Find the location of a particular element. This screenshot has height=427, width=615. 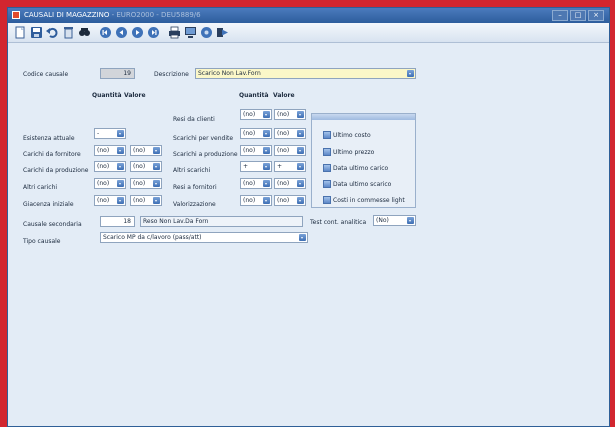

new-icon is located at coordinates (20, 32).